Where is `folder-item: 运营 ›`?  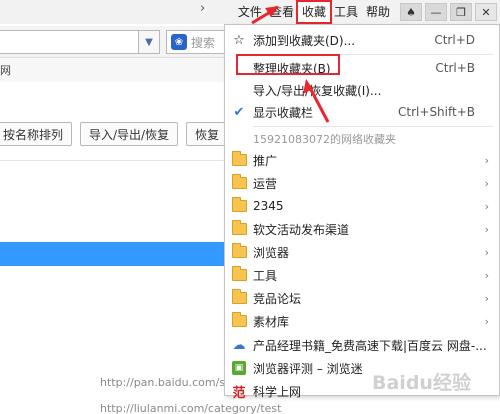
folder-item: 运营 › is located at coordinates (362, 183).